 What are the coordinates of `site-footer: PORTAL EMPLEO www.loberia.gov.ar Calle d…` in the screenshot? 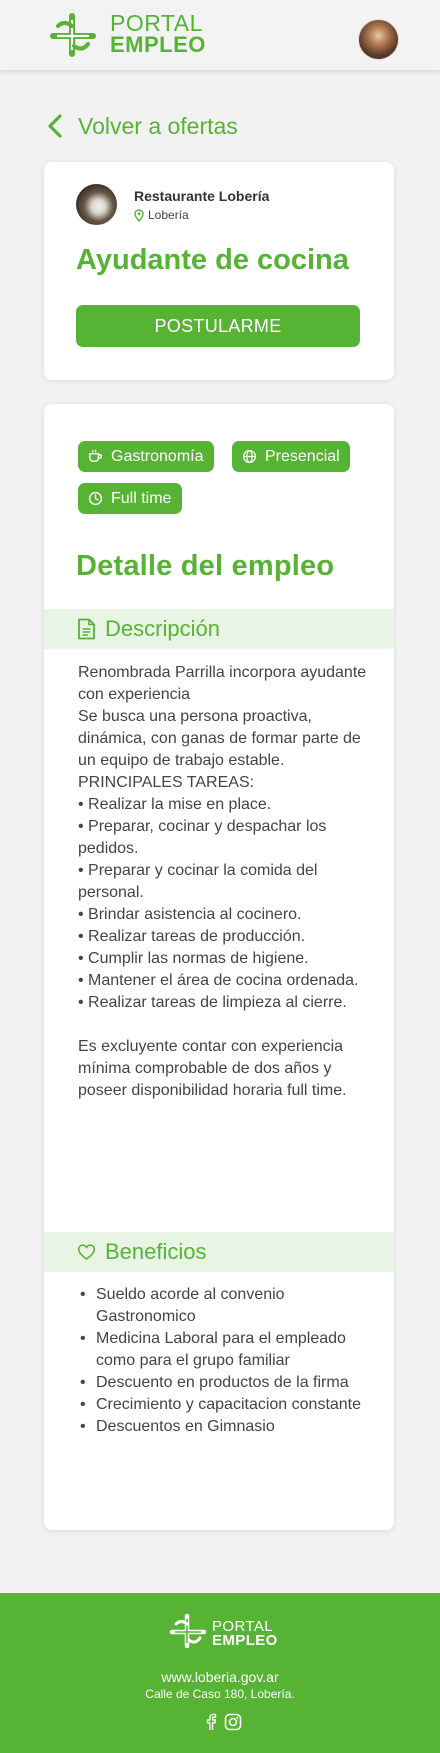 It's located at (220, 1673).